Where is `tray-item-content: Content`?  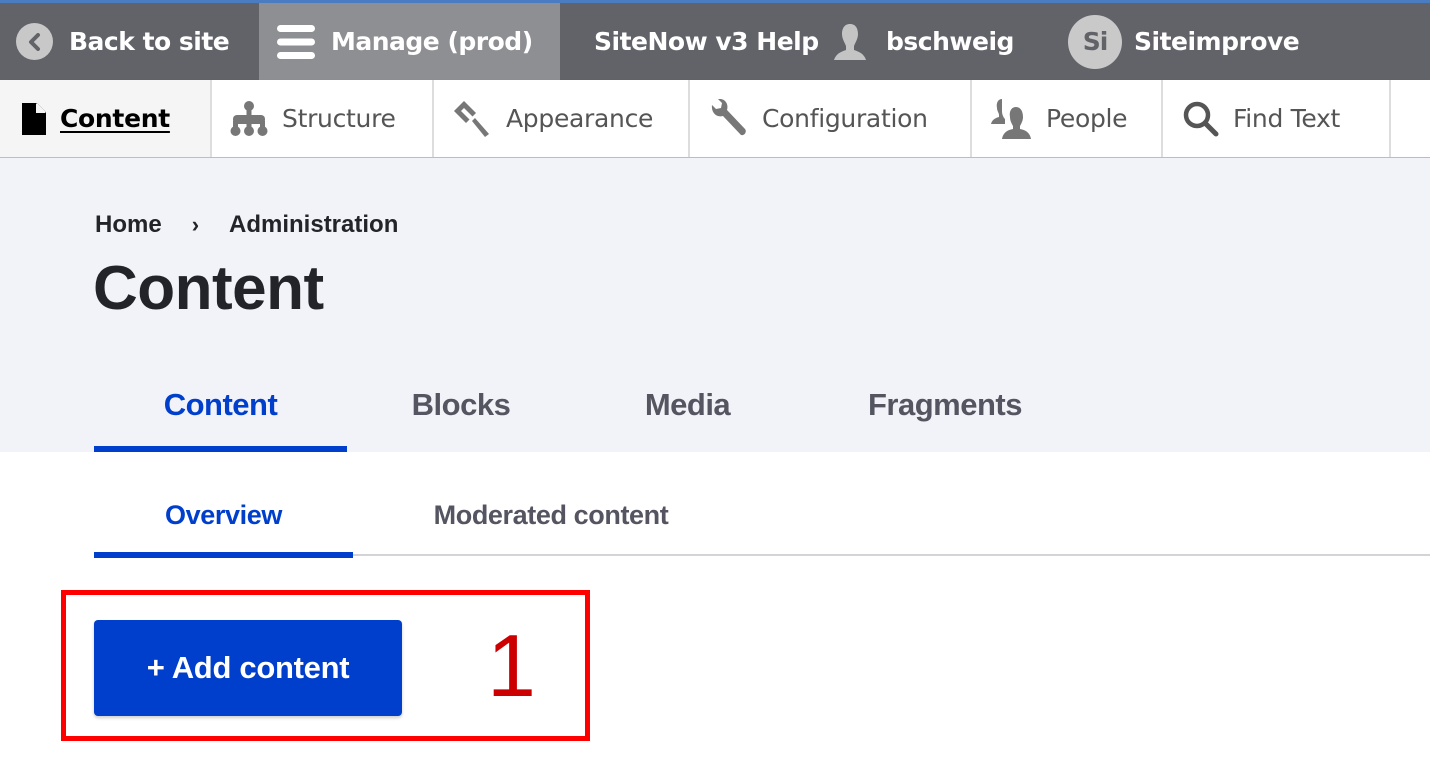
tray-item-content: Content is located at coordinates (106, 118).